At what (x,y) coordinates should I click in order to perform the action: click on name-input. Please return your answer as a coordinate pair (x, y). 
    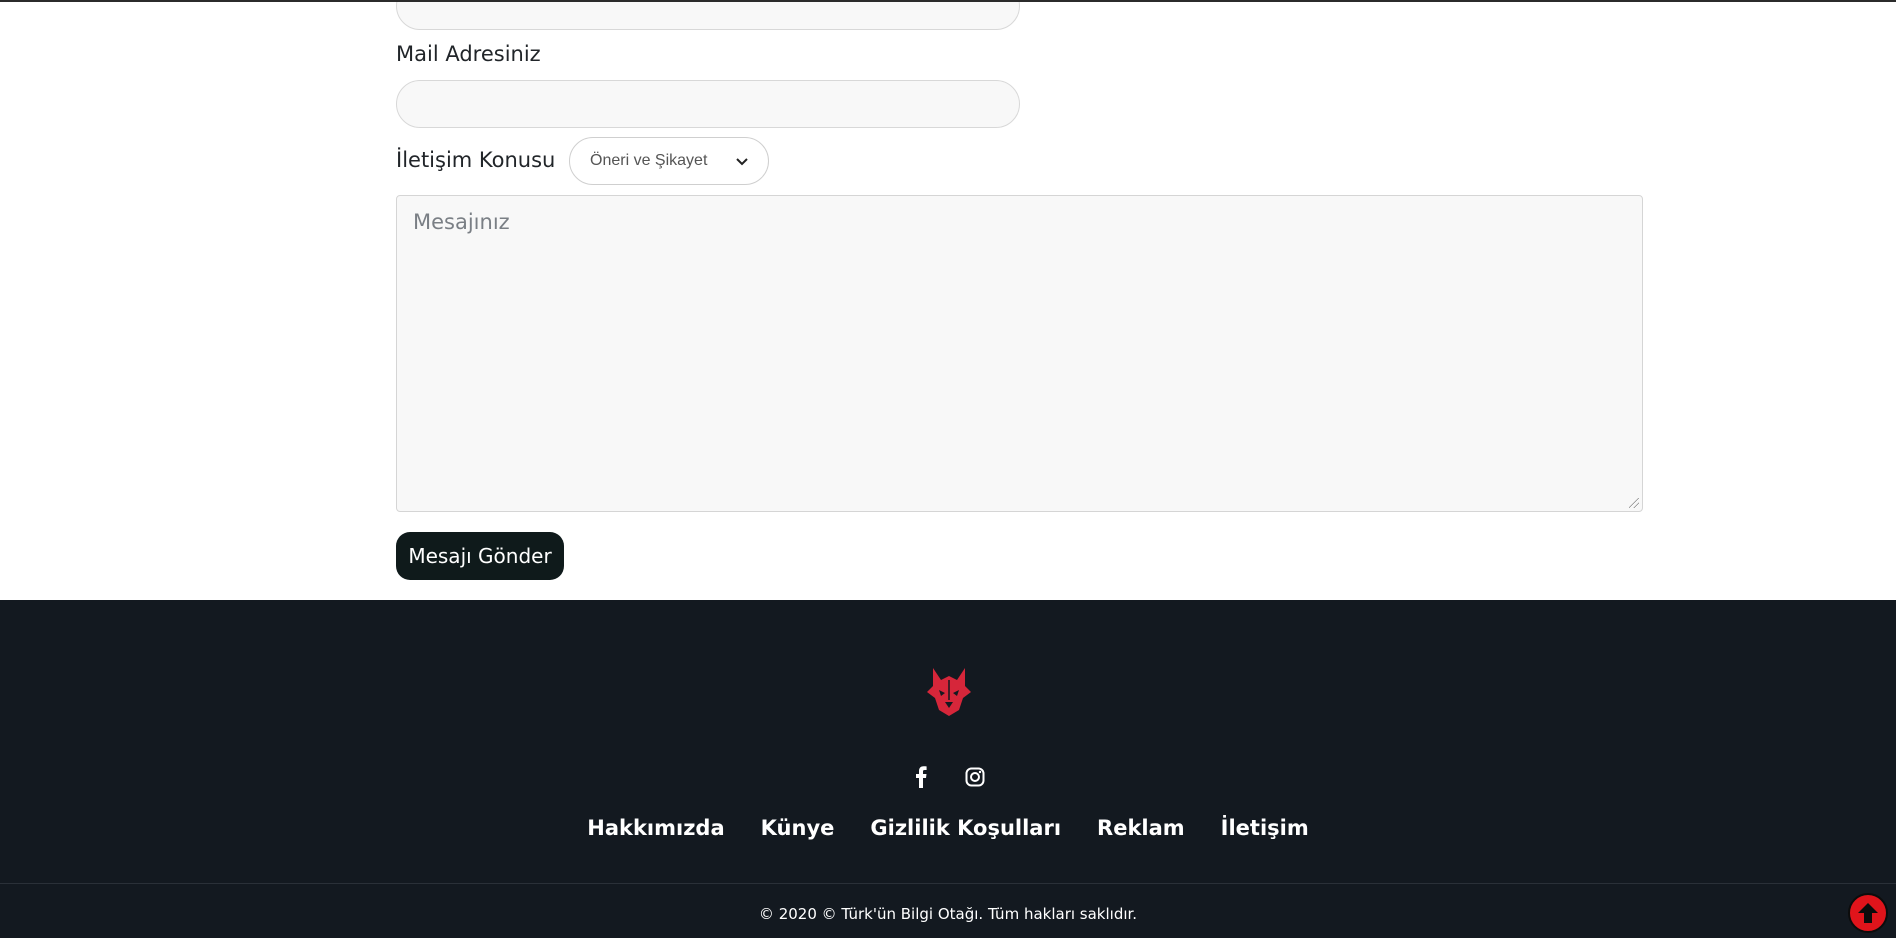
    Looking at the image, I should click on (708, 14).